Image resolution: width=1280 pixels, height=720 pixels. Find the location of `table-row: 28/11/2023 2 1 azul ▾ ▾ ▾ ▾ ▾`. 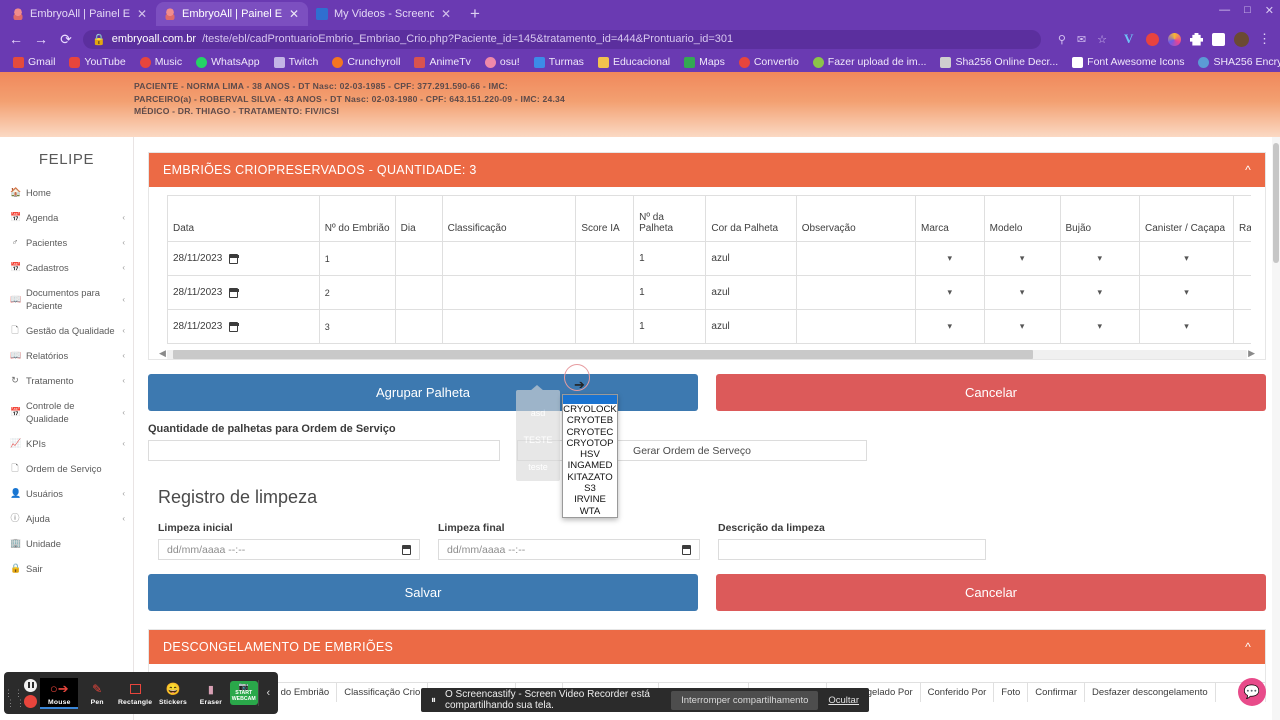

table-row: 28/11/2023 2 1 azul ▾ ▾ ▾ ▾ ▾ is located at coordinates (709, 292).